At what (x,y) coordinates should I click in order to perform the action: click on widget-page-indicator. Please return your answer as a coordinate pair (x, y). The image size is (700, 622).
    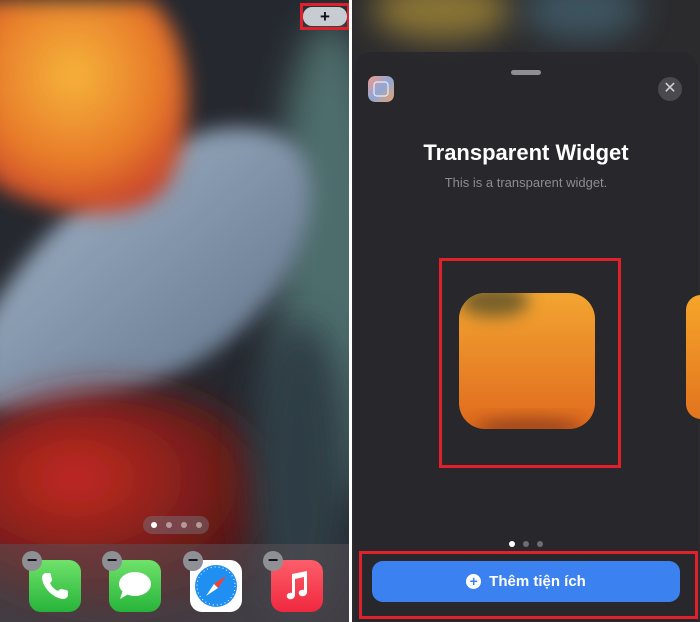
    Looking at the image, I should click on (526, 544).